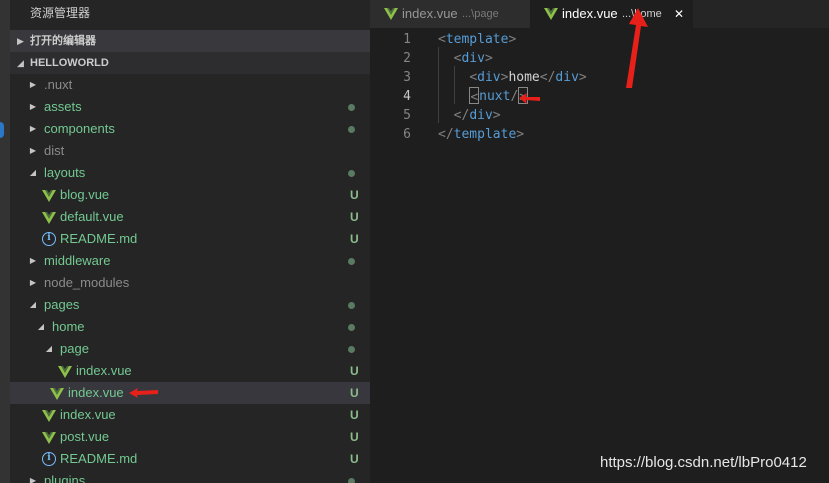 The height and width of the screenshot is (483, 829). What do you see at coordinates (63, 106) in the screenshot?
I see `tree-item-label: assets` at bounding box center [63, 106].